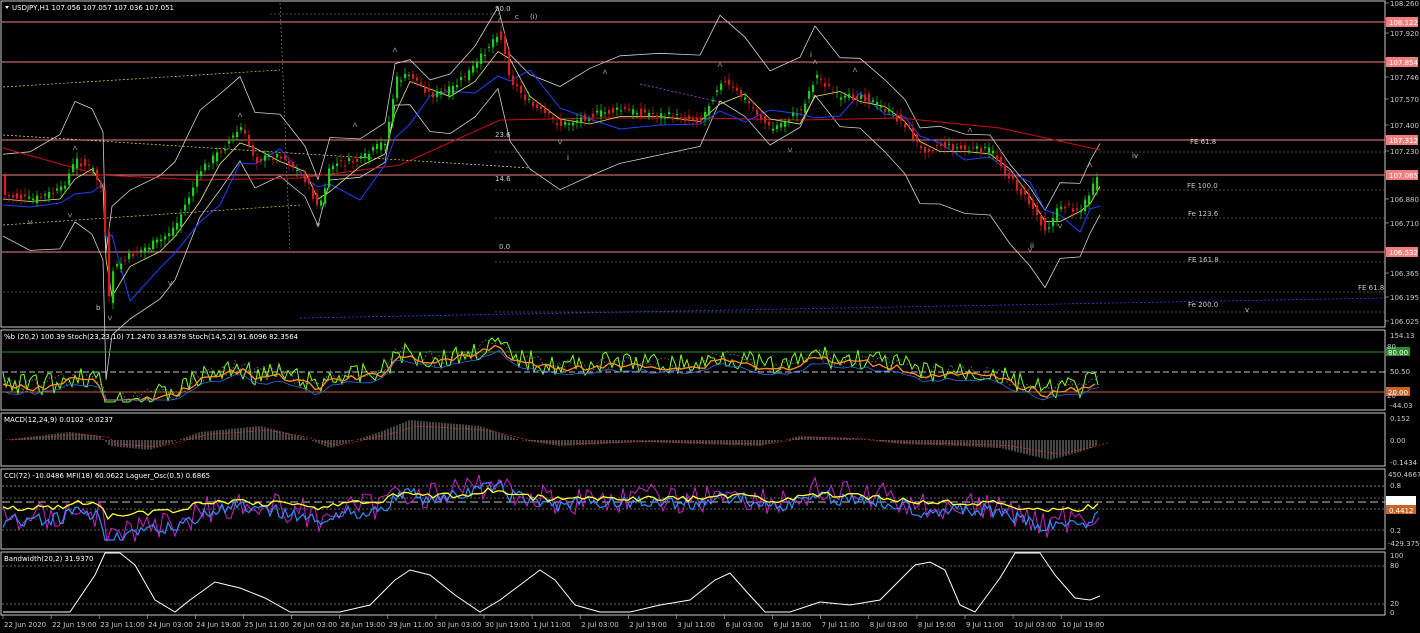 The width and height of the screenshot is (1420, 633). Describe the element at coordinates (693, 508) in the screenshot. I see `cci-pane` at that location.